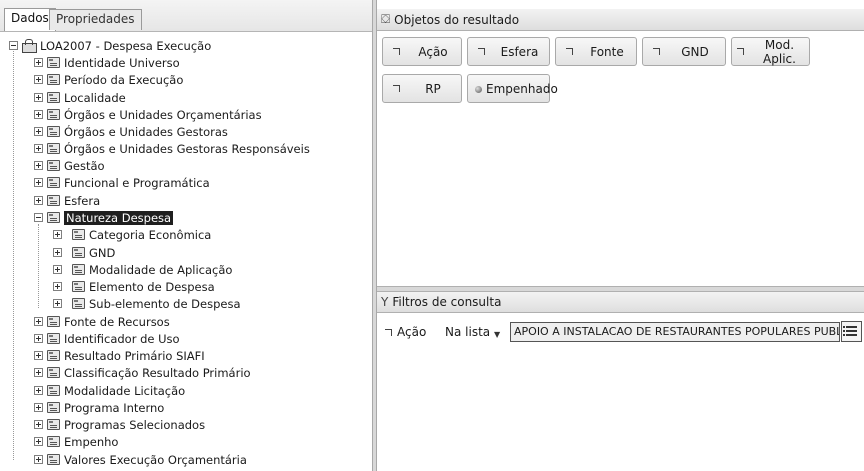 The height and width of the screenshot is (471, 864). I want to click on tree-item: Programa Interno, so click(99, 407).